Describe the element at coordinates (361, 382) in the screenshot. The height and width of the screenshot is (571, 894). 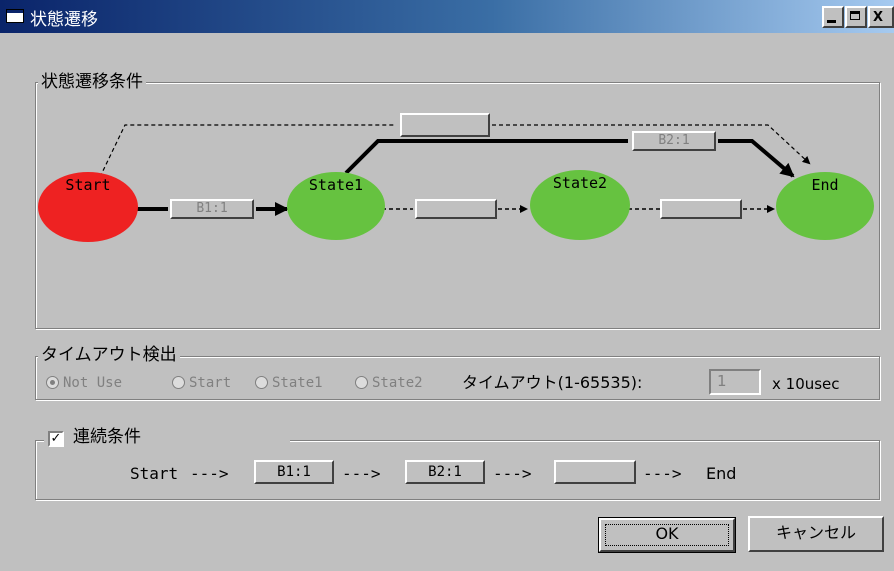
I see `radio-state2-dot` at that location.